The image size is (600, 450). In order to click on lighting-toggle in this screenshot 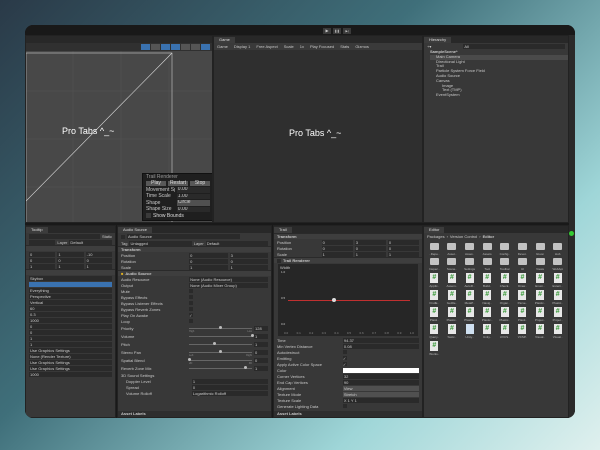, I will do `click(155, 47)`.